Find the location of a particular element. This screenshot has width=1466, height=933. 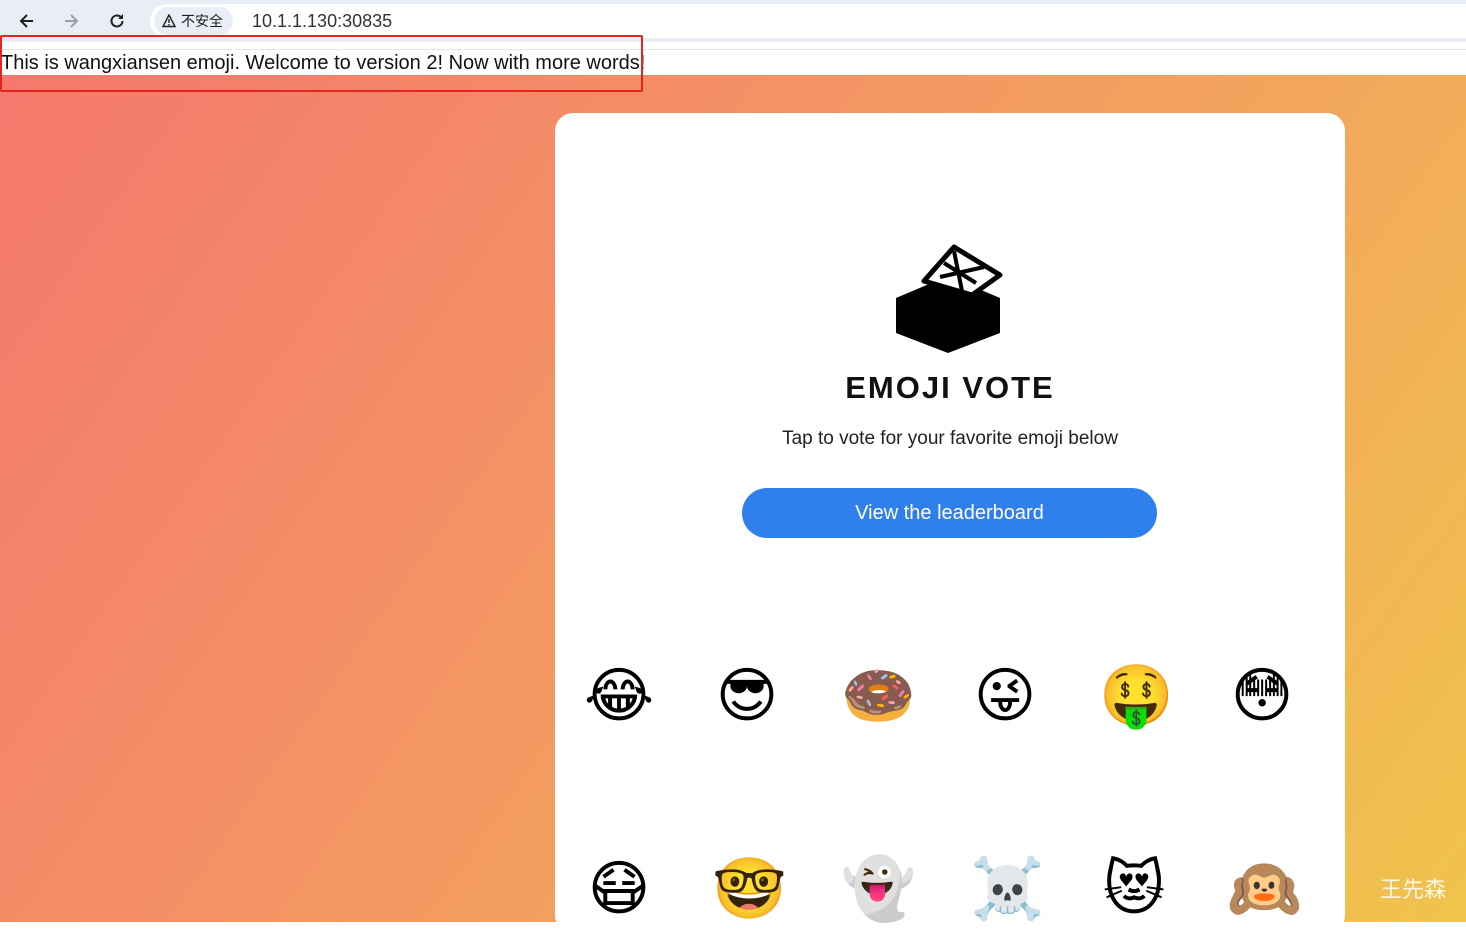

watermark: 王先森 is located at coordinates (1412, 890).